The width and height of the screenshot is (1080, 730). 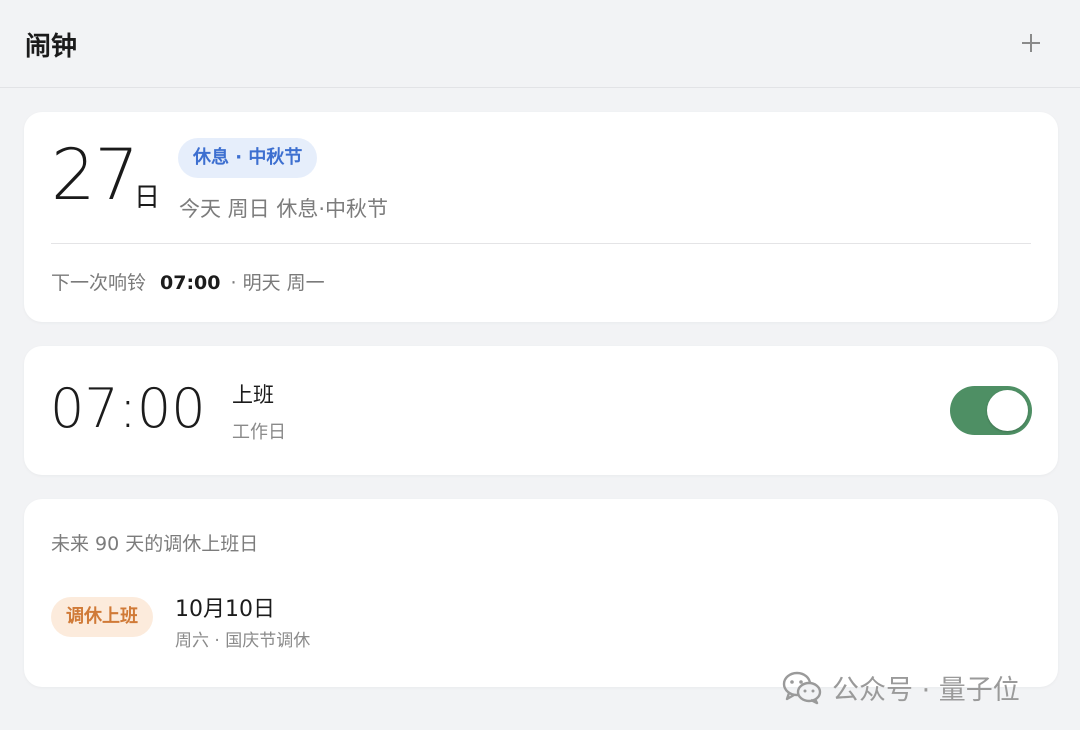 I want to click on next-ring-time: 07:00, so click(x=190, y=283).